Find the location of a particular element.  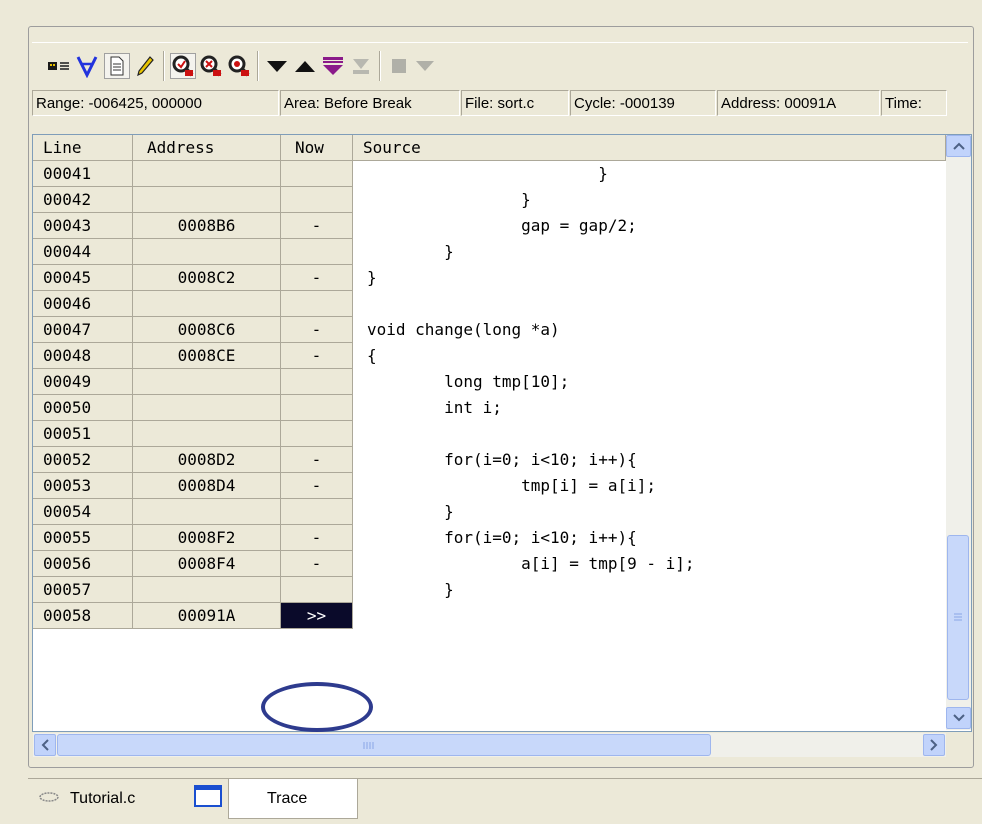

table-row: 00043 0008B6- gap = gap/2; is located at coordinates (489, 226).